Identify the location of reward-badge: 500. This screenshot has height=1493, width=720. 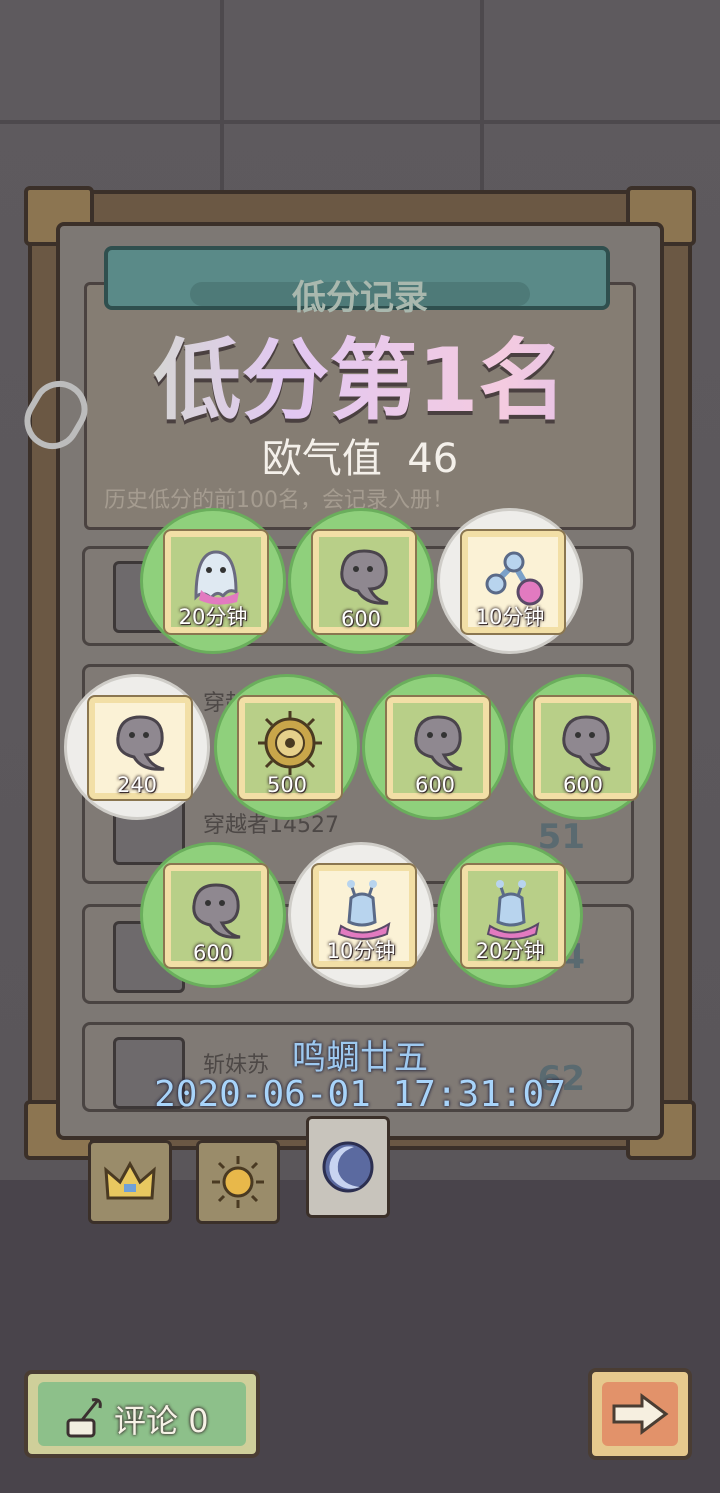
(287, 747).